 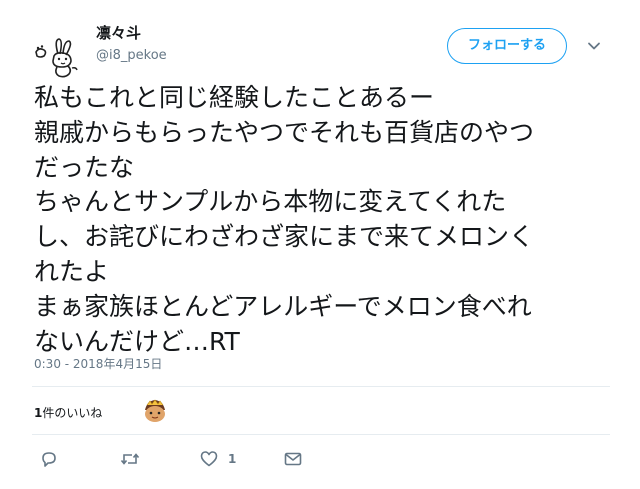 What do you see at coordinates (232, 459) in the screenshot?
I see `like-count: 1` at bounding box center [232, 459].